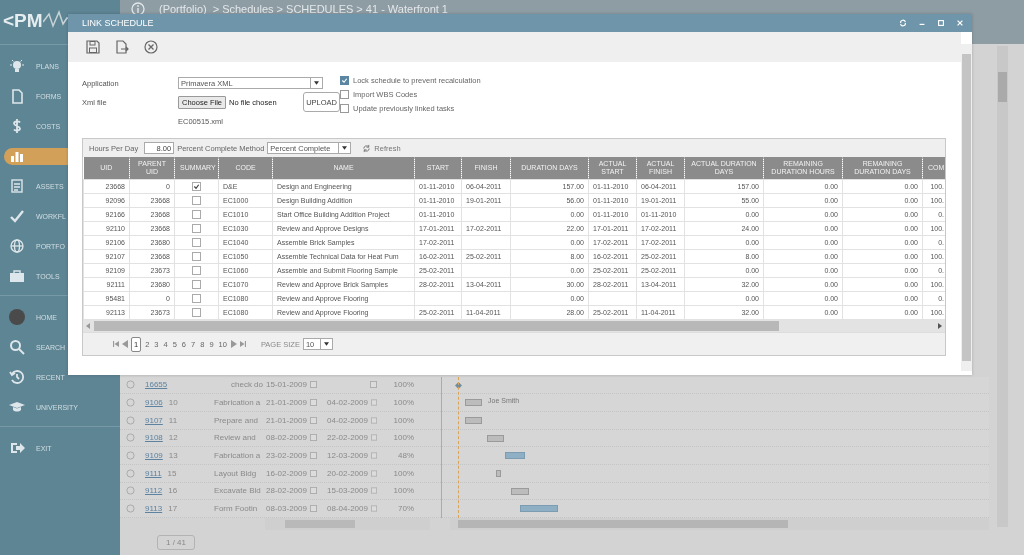  I want to click on globe-icon, so click(17, 246).